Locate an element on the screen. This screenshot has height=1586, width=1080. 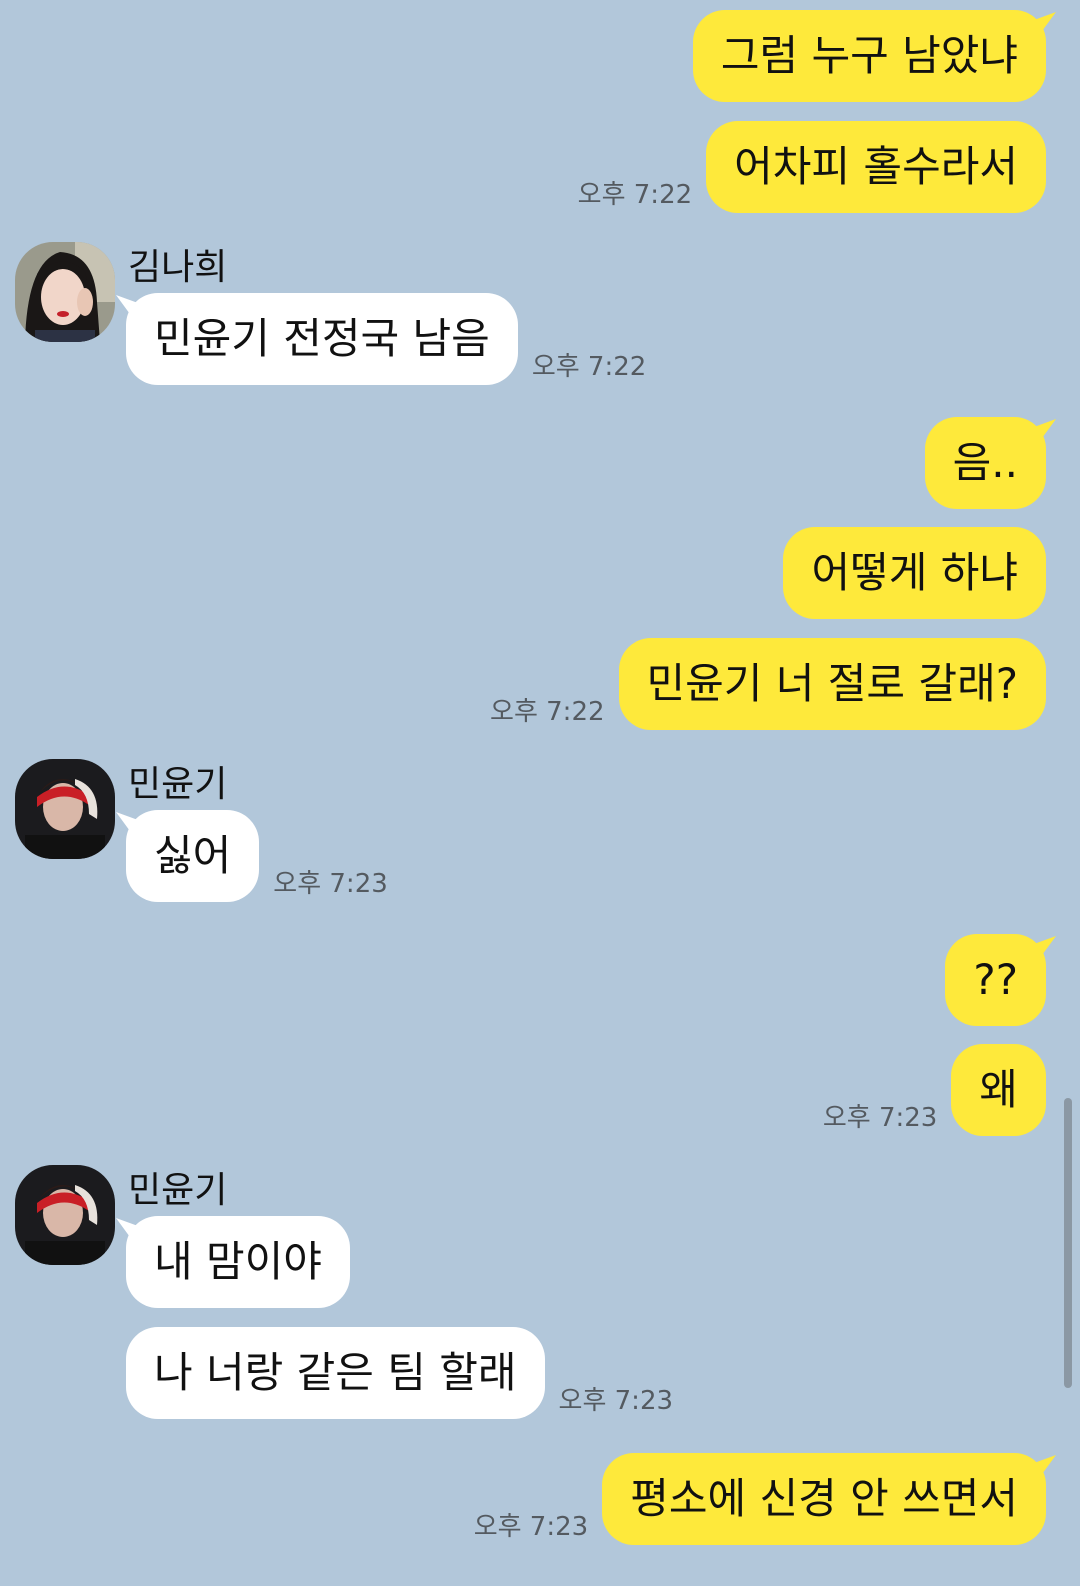
profile-photo-woman-icon is located at coordinates (65, 292).